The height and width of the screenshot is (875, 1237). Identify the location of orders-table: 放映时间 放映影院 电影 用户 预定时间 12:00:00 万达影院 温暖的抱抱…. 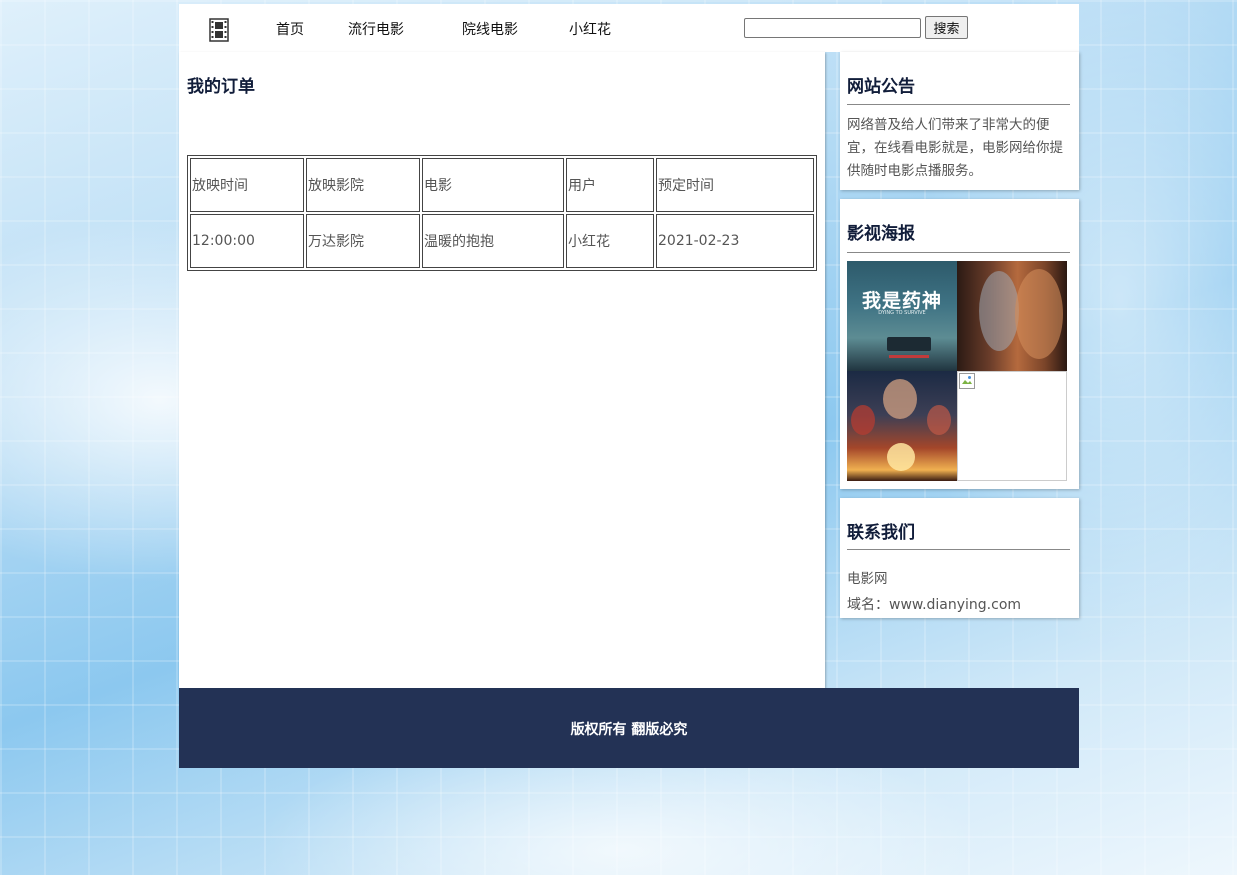
(502, 213).